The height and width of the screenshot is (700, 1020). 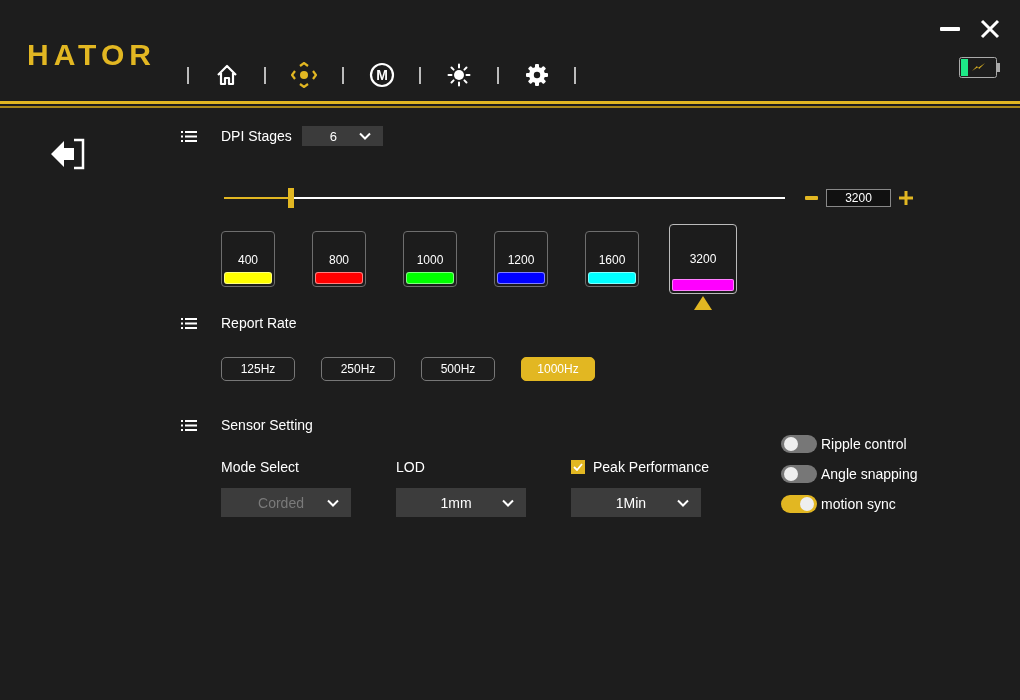 I want to click on toggle-label: motion sync, so click(x=858, y=504).